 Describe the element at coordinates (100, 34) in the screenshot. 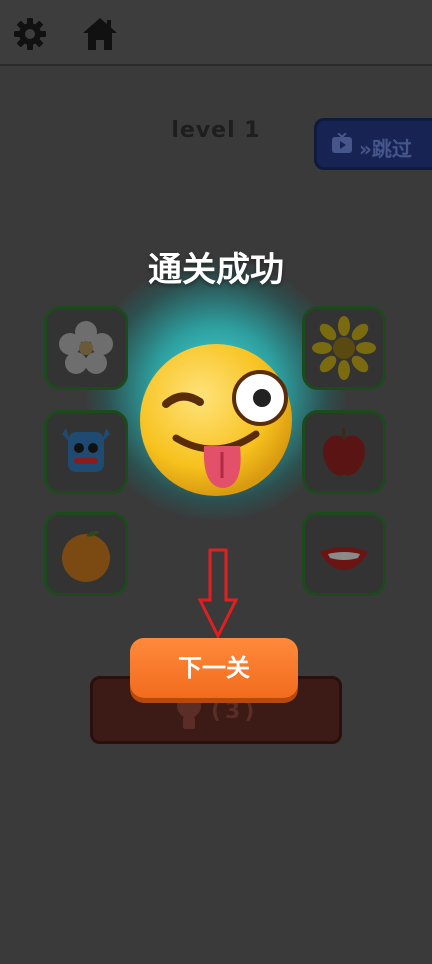

I see `home-icon` at that location.